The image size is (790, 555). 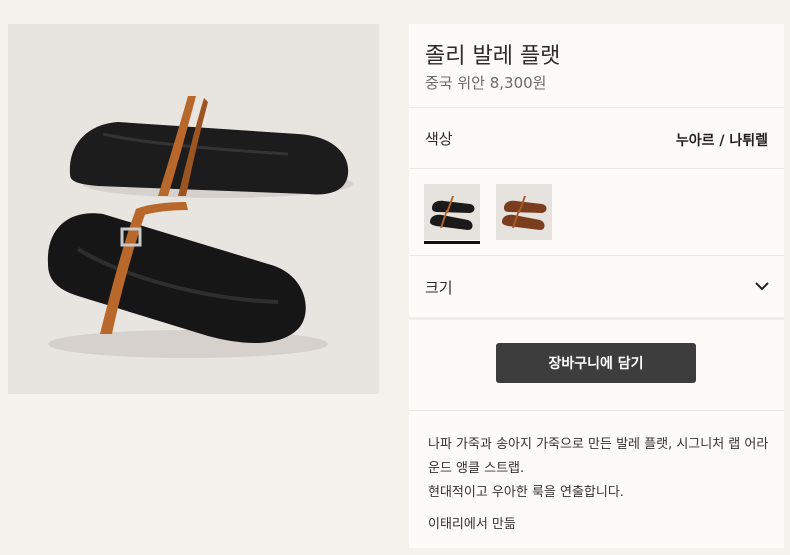 What do you see at coordinates (439, 139) in the screenshot?
I see `color-label: 색상` at bounding box center [439, 139].